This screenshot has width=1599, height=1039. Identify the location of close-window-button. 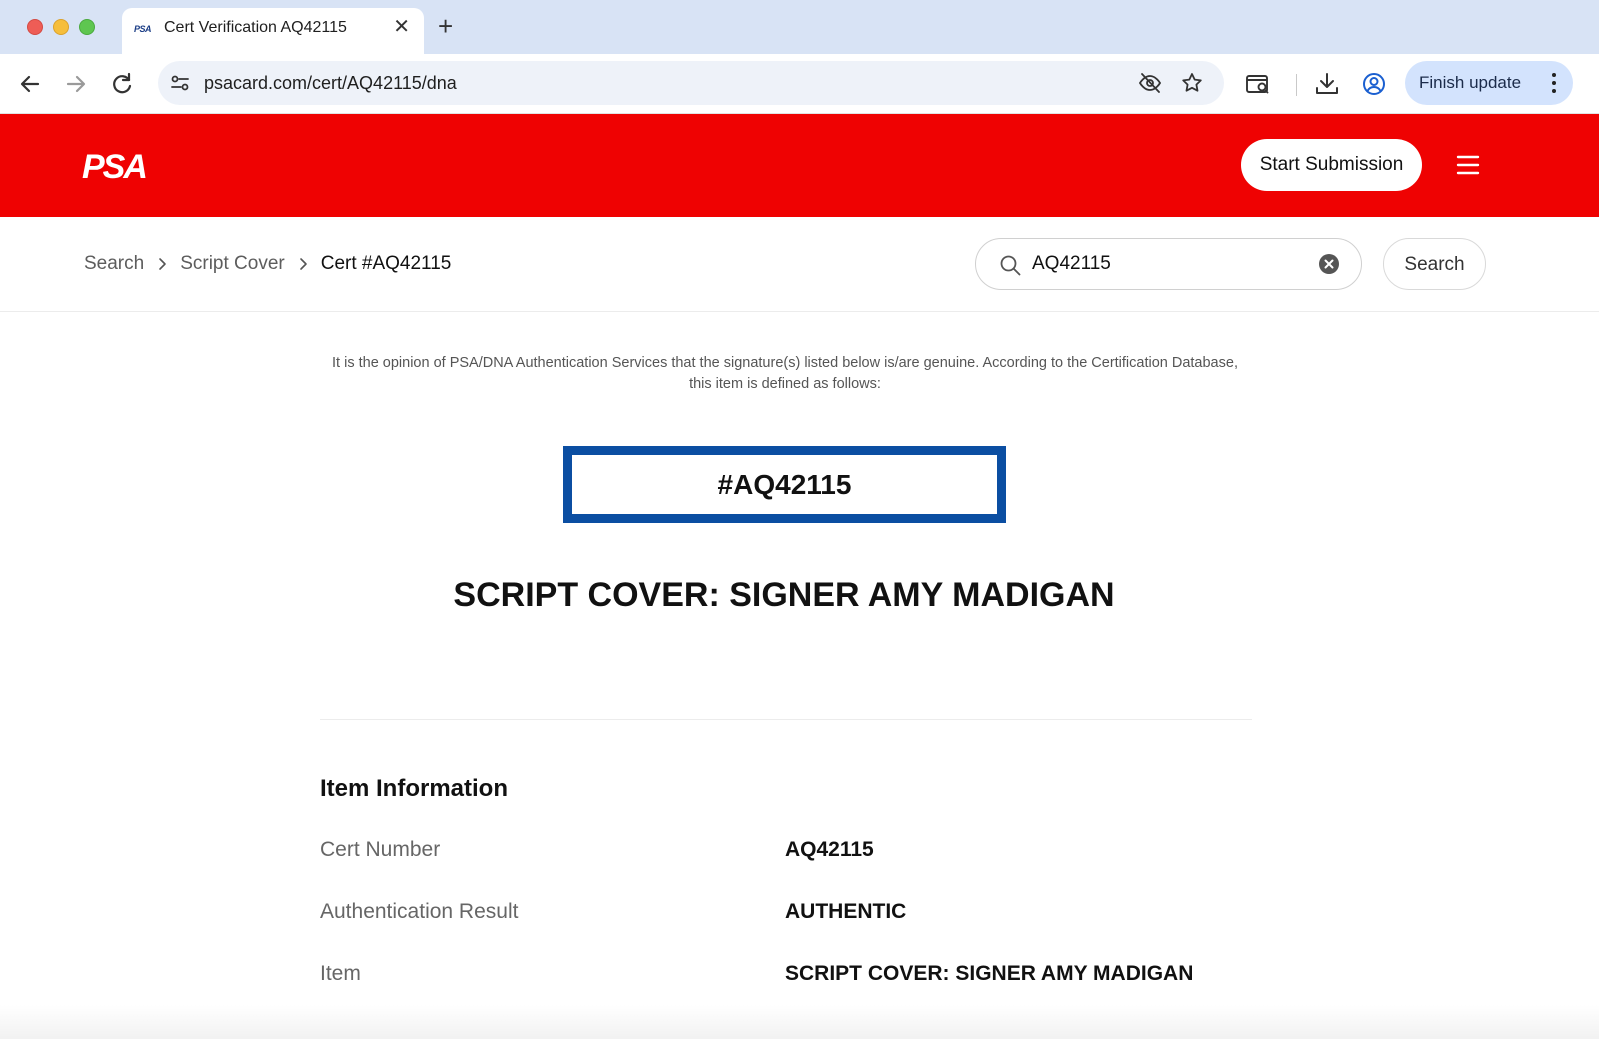
(35, 27).